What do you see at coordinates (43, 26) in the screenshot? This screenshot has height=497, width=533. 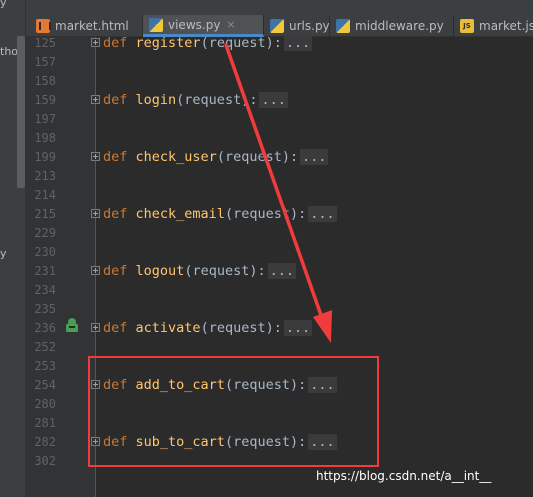 I see `html-file-icon` at bounding box center [43, 26].